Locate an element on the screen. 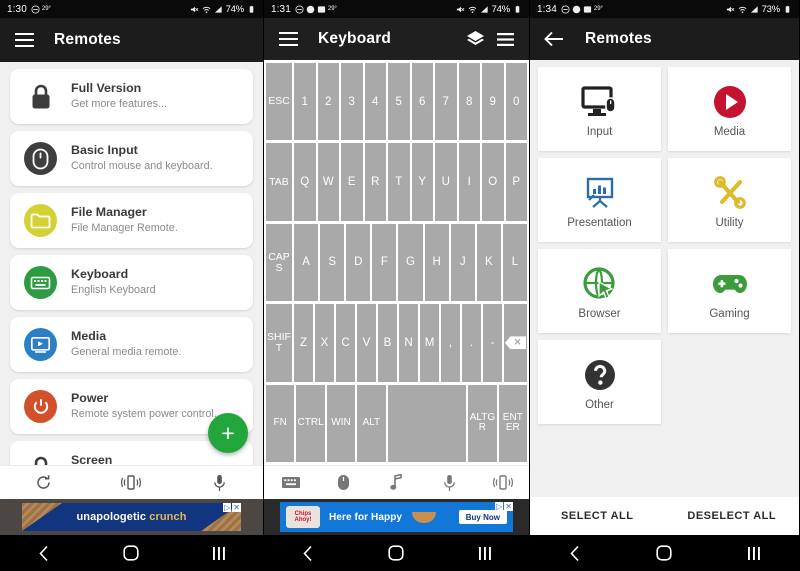 The image size is (800, 571). layers-icon is located at coordinates (475, 39).